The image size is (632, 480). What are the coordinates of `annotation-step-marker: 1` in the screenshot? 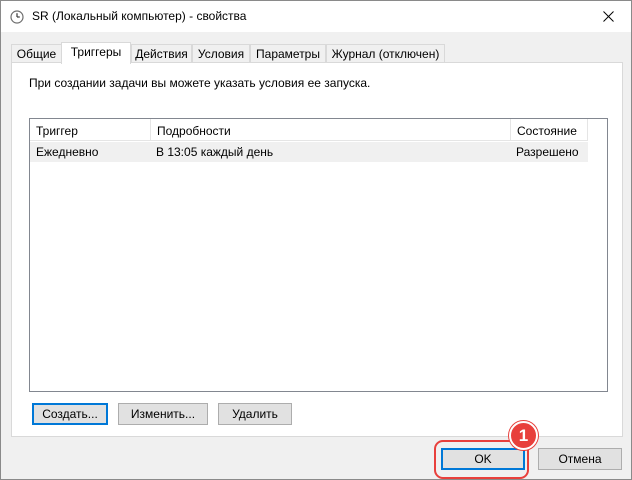 It's located at (523, 435).